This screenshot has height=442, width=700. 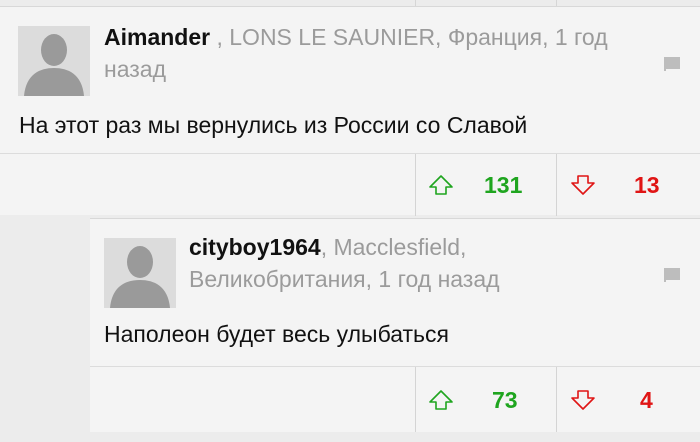 What do you see at coordinates (503, 184) in the screenshot?
I see `upvote-count: 131` at bounding box center [503, 184].